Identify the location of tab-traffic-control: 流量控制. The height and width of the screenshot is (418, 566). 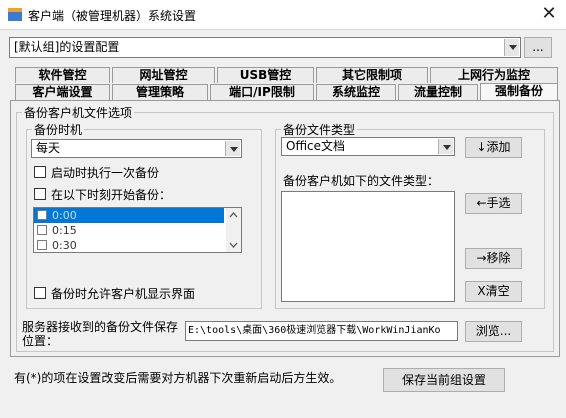
(438, 92).